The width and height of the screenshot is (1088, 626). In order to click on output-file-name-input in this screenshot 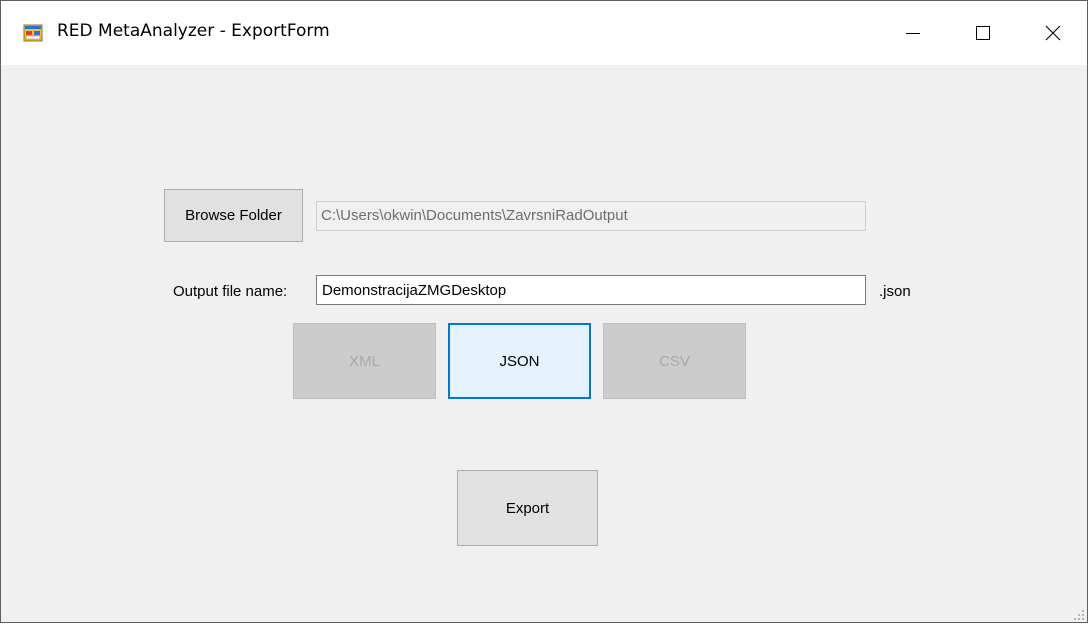, I will do `click(591, 290)`.